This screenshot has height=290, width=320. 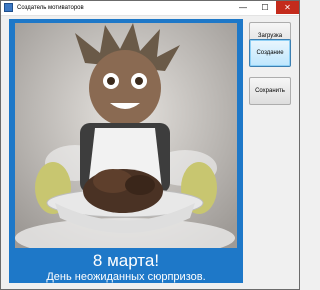 I want to click on close-button: ✕, so click(x=287, y=7).